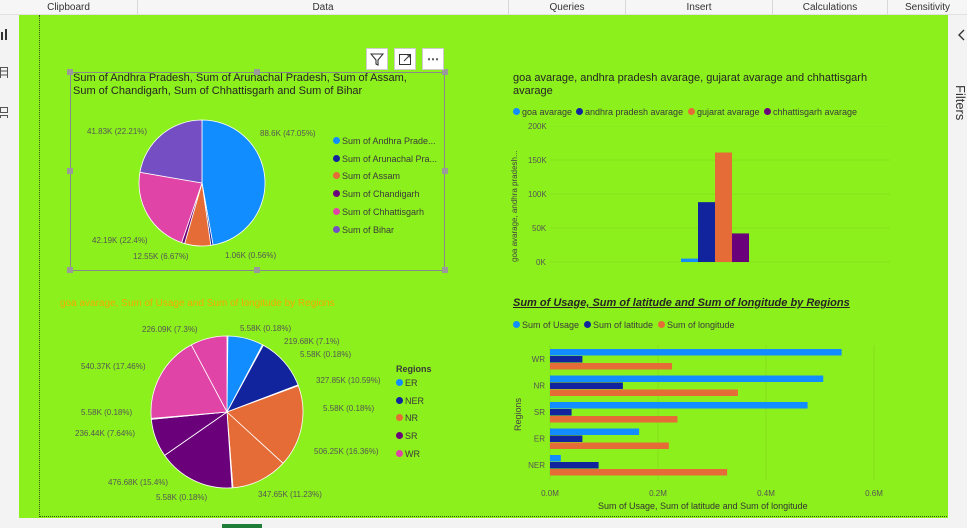 This screenshot has width=967, height=528. I want to click on y-tick-label: WR, so click(539, 359).